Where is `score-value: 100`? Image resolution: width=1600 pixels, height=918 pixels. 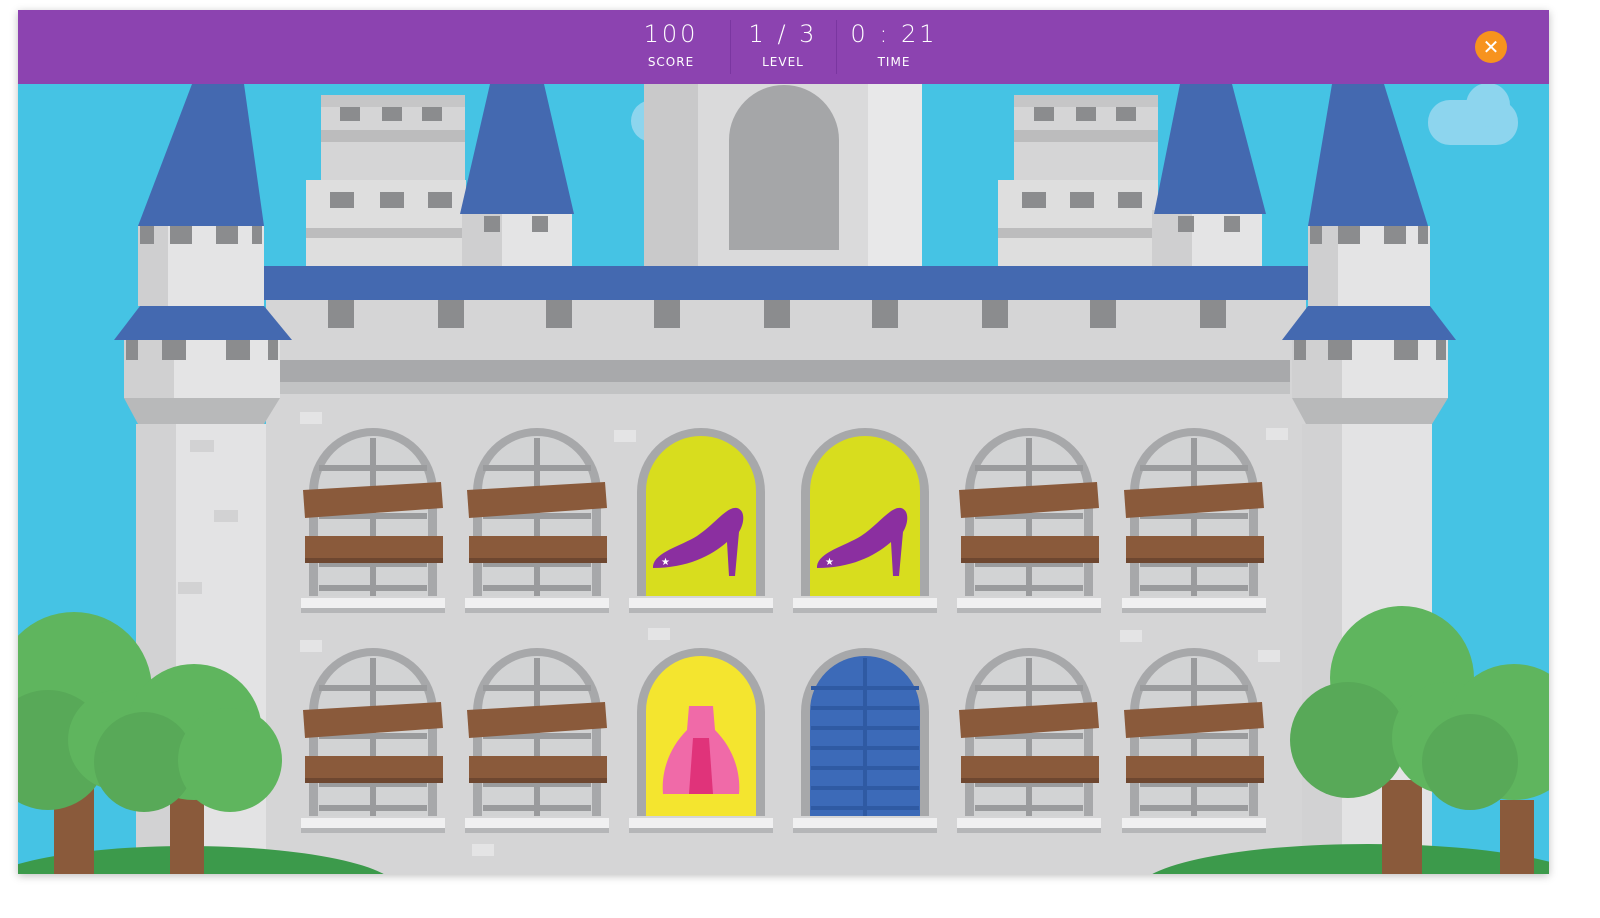 score-value: 100 is located at coordinates (671, 34).